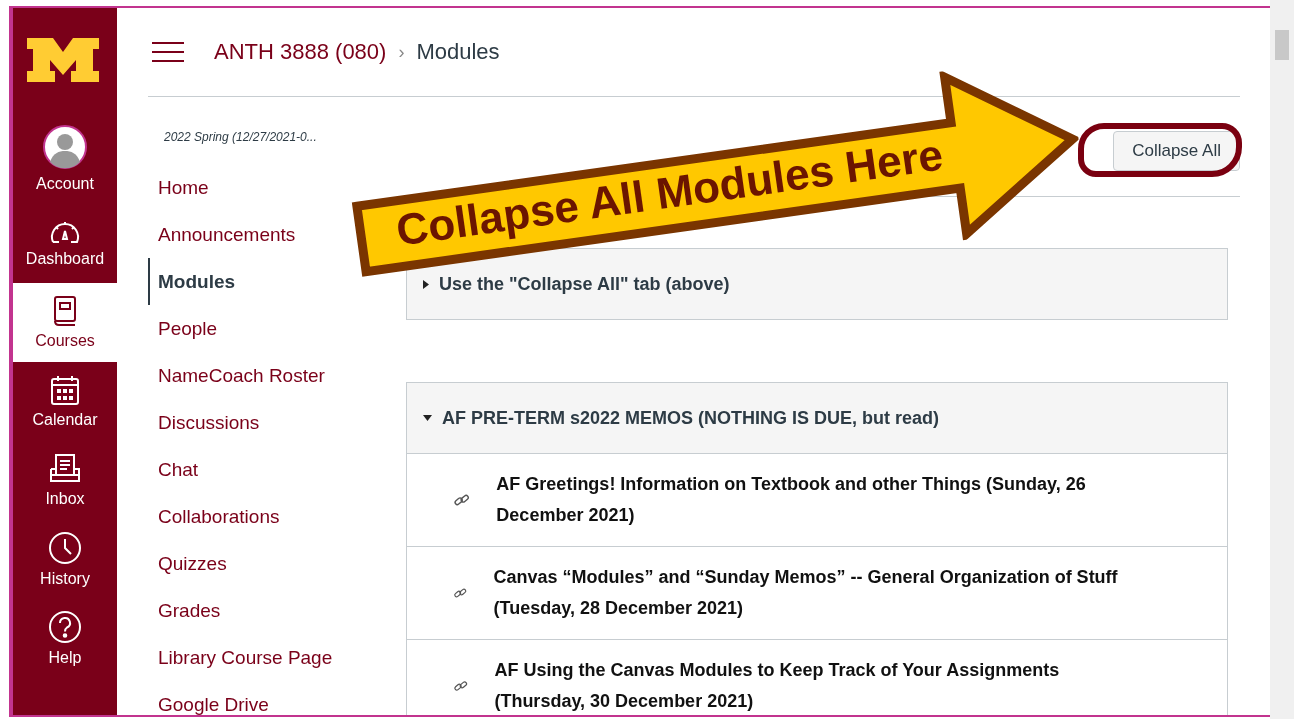 The width and height of the screenshot is (1294, 719). What do you see at coordinates (65, 548) in the screenshot?
I see `clock-icon` at bounding box center [65, 548].